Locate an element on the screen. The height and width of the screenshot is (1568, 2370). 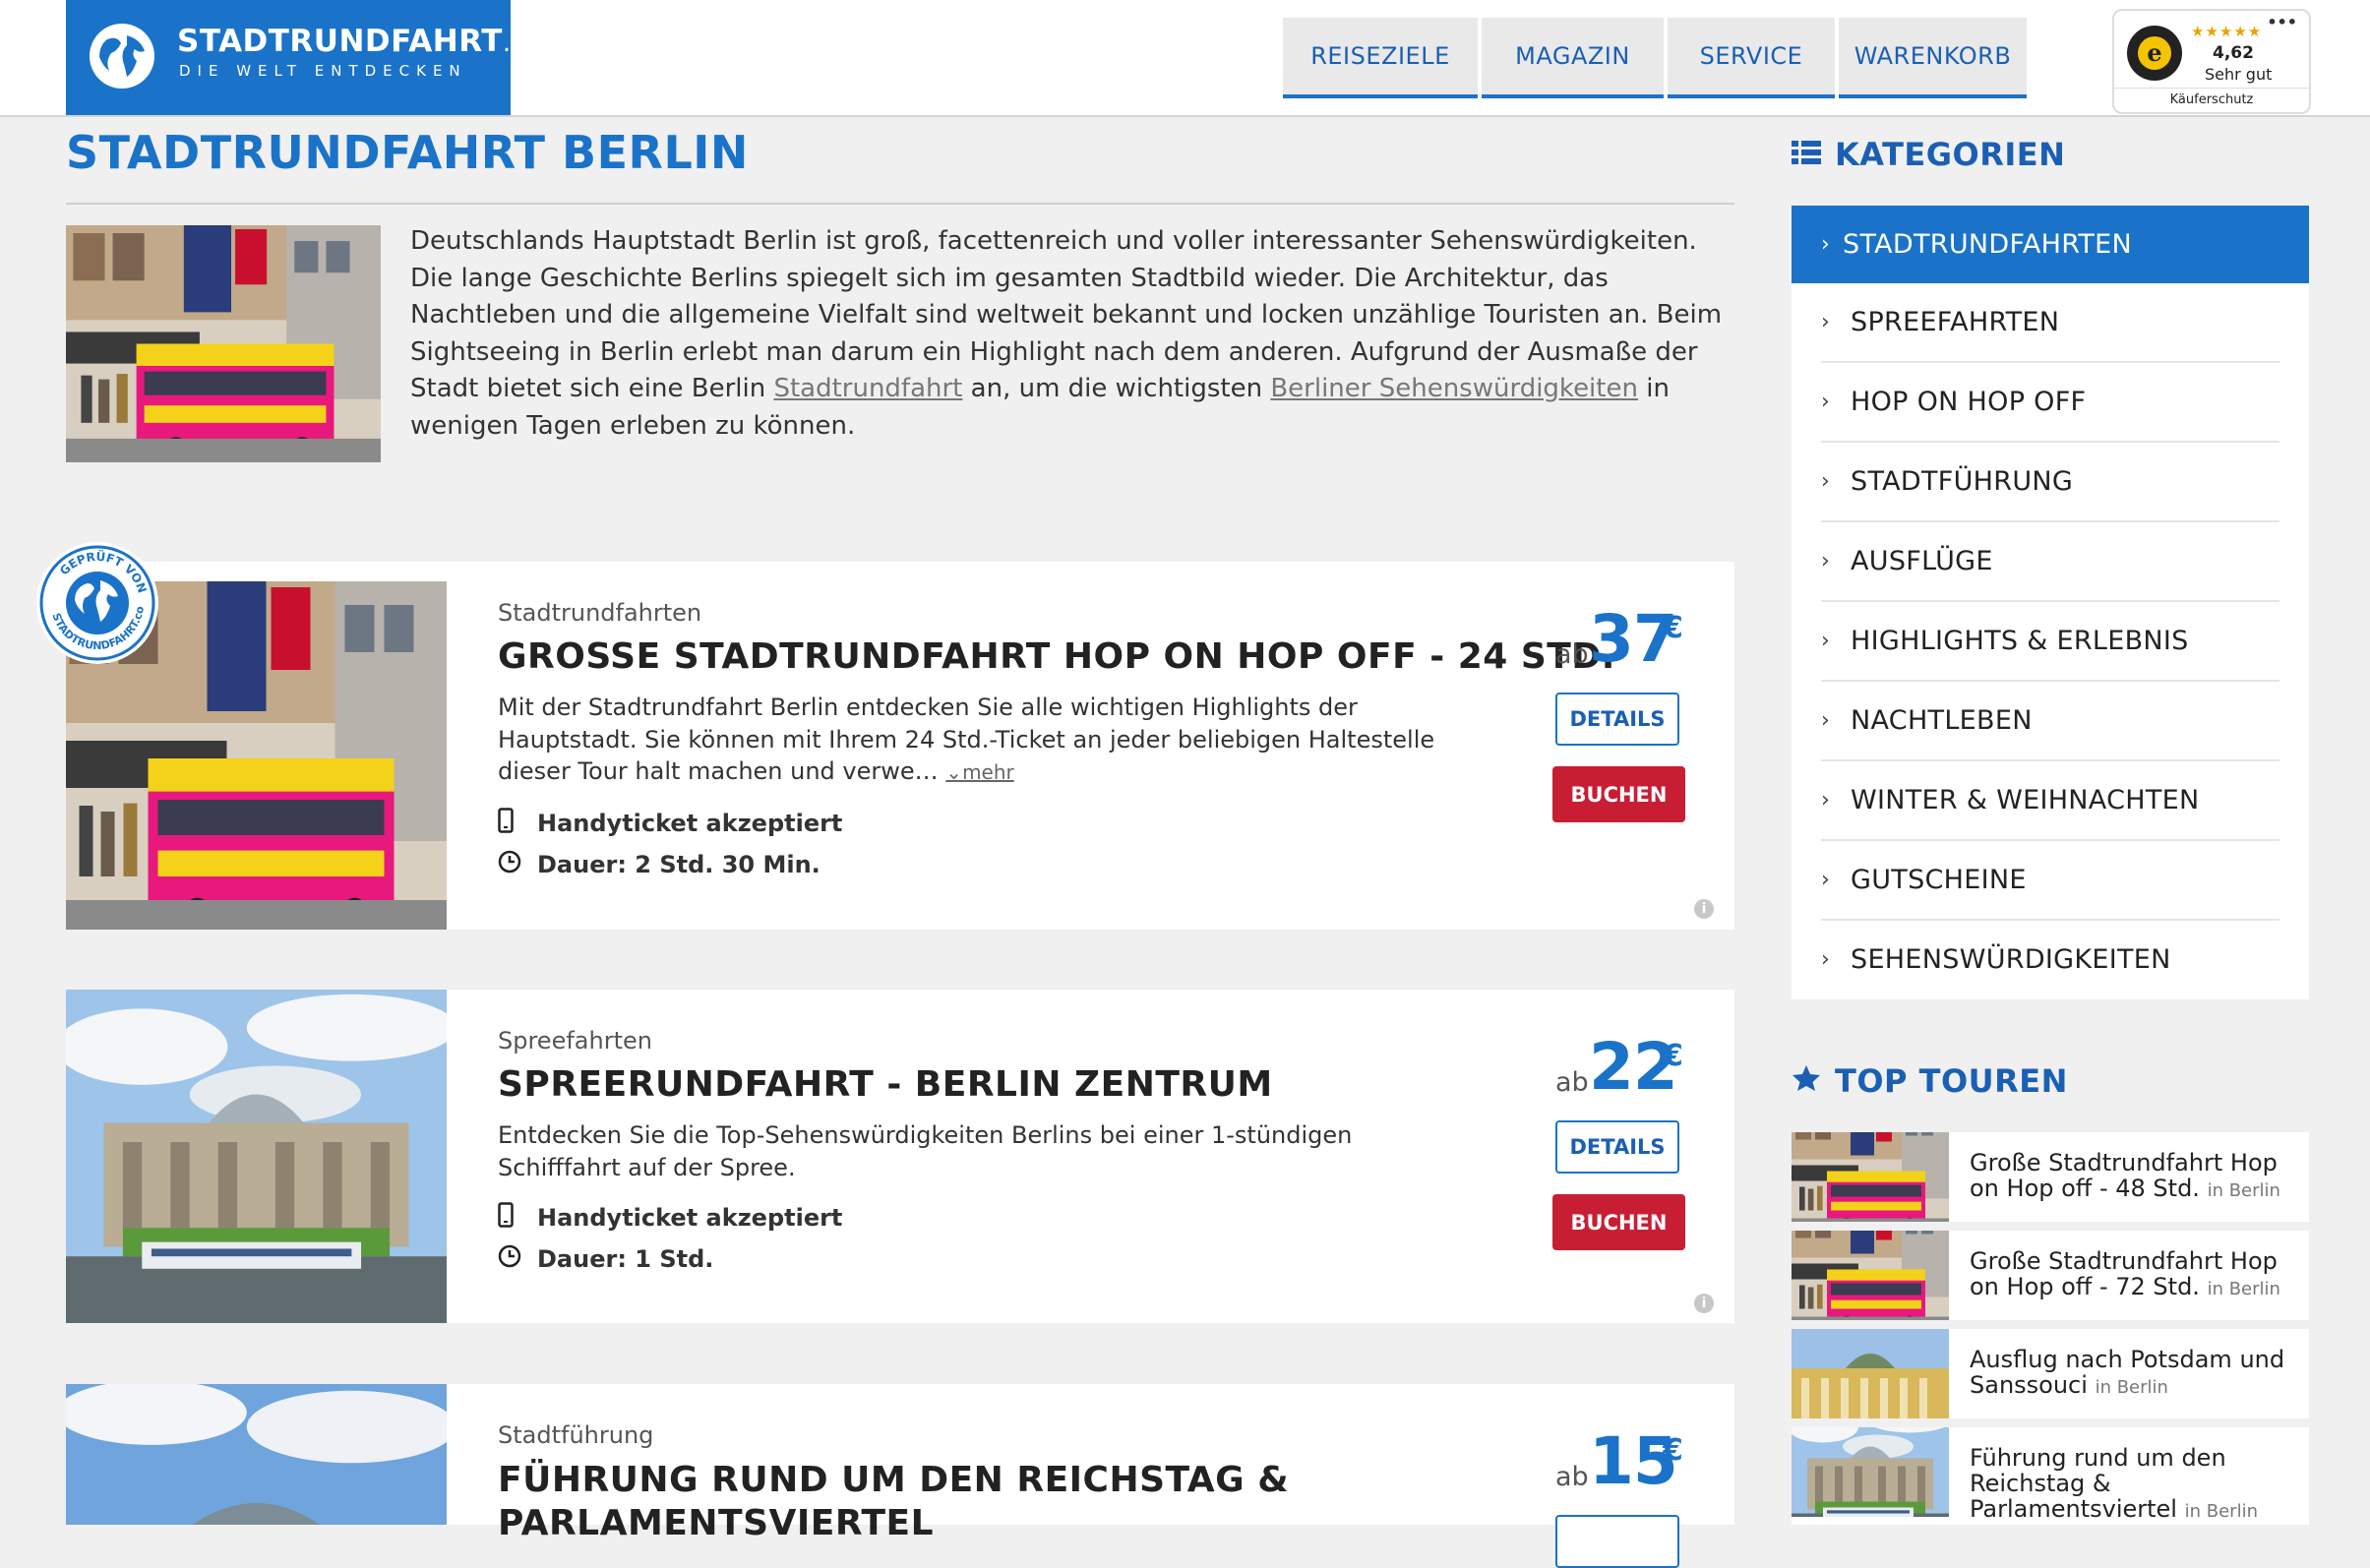
nav-reiseziele: REISEZIELE is located at coordinates (1381, 58).